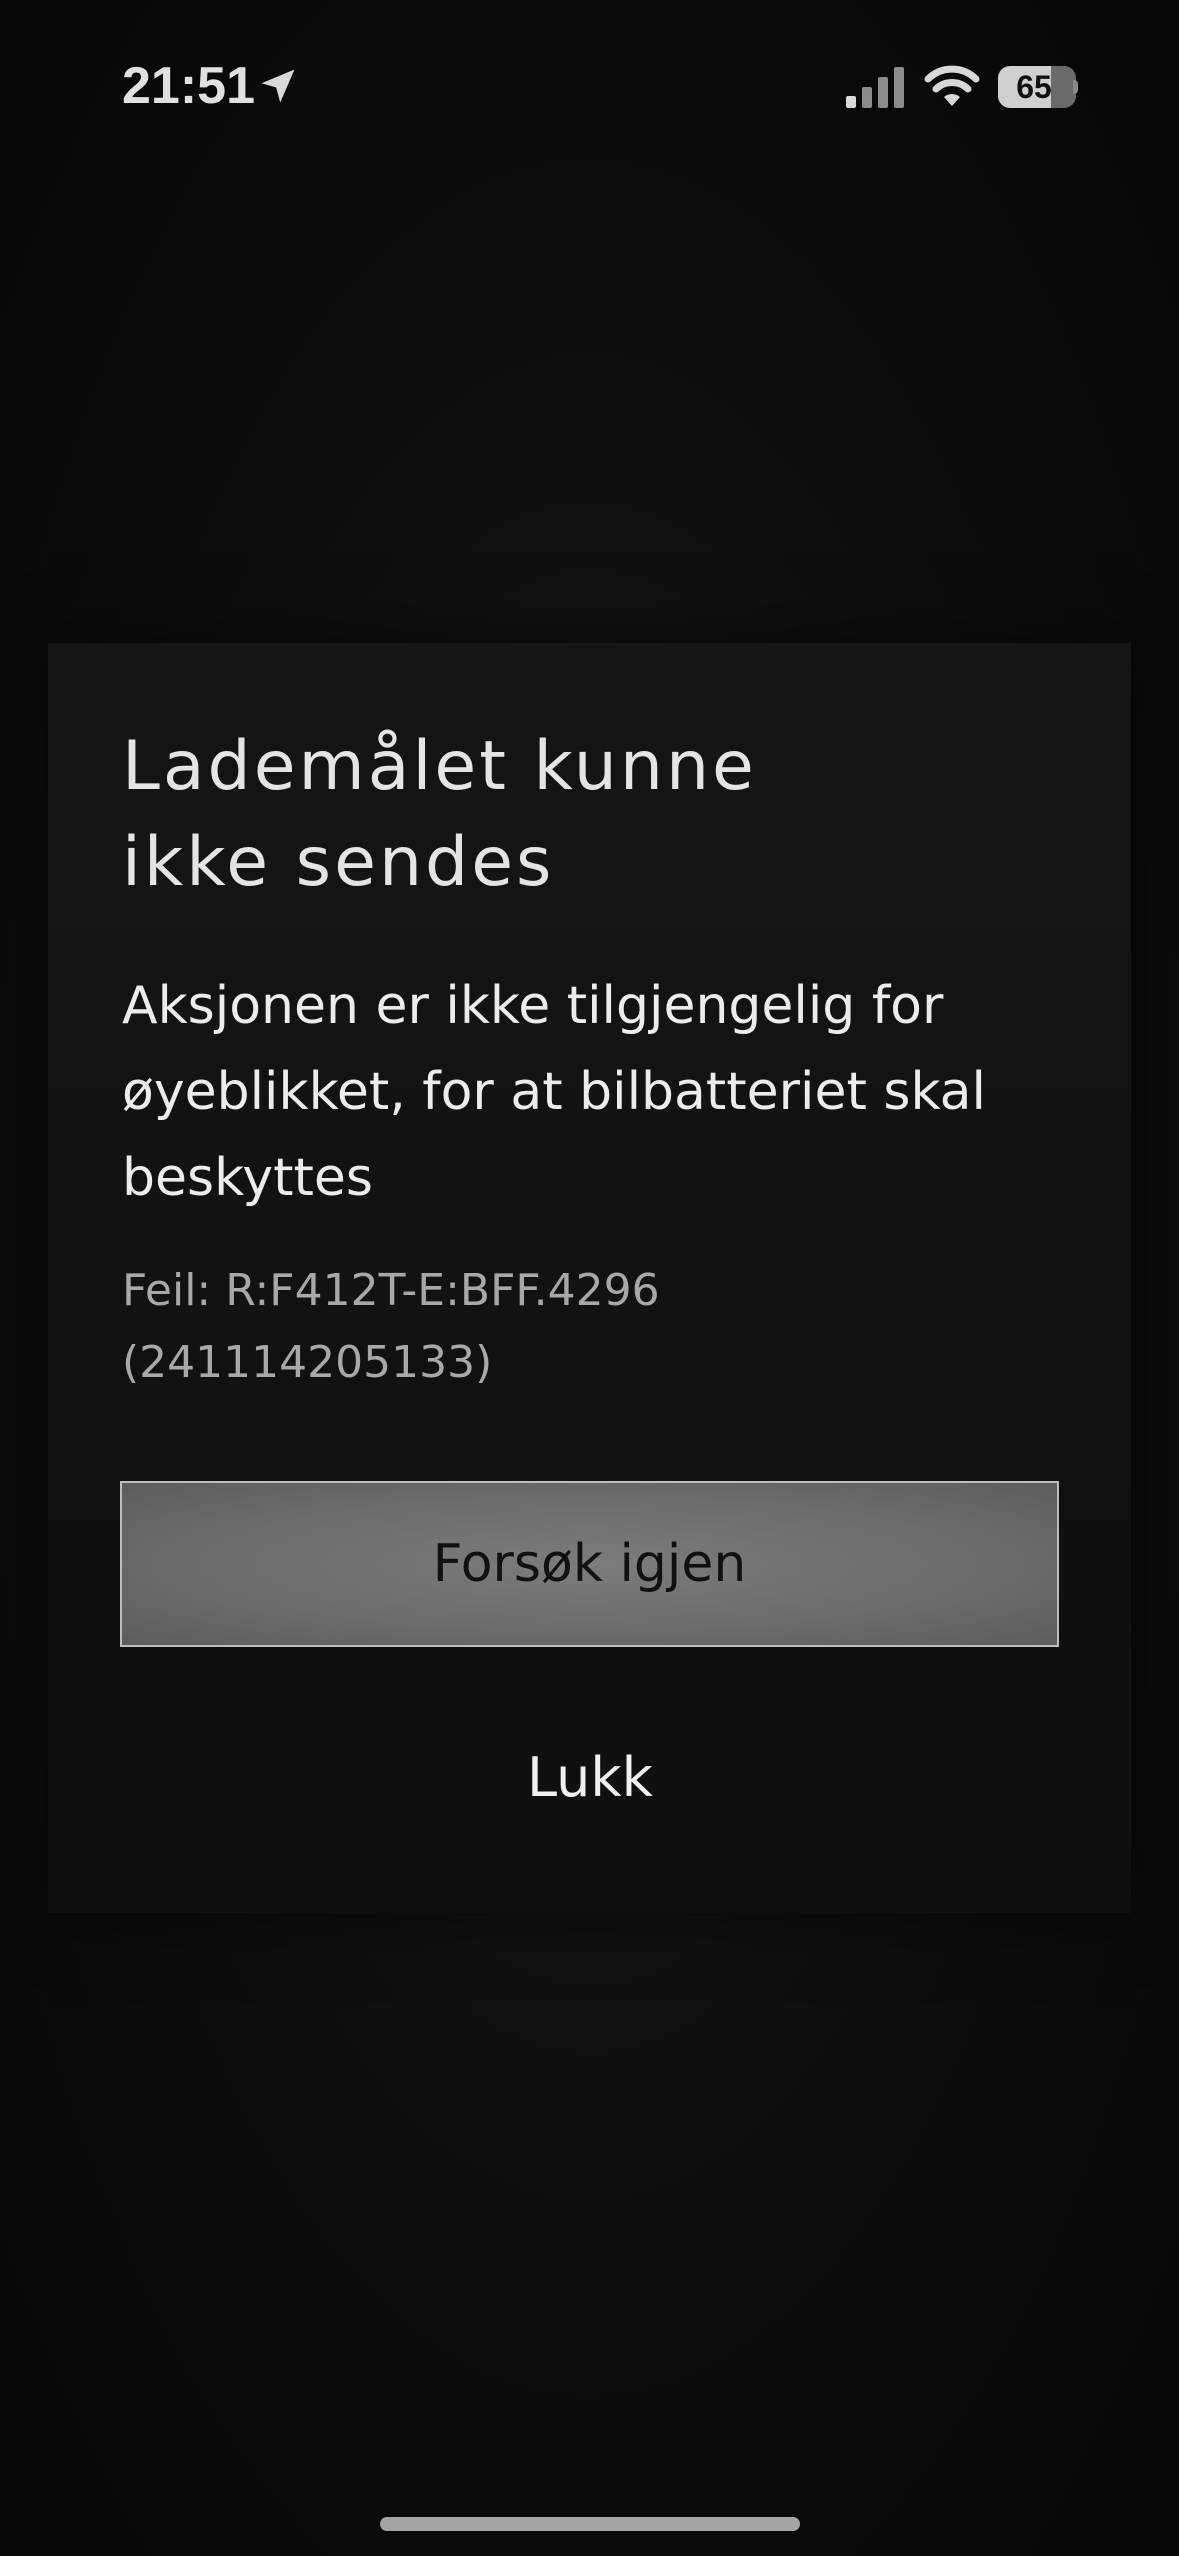 The image size is (1179, 2556). I want to click on battery-tip, so click(1075, 87).